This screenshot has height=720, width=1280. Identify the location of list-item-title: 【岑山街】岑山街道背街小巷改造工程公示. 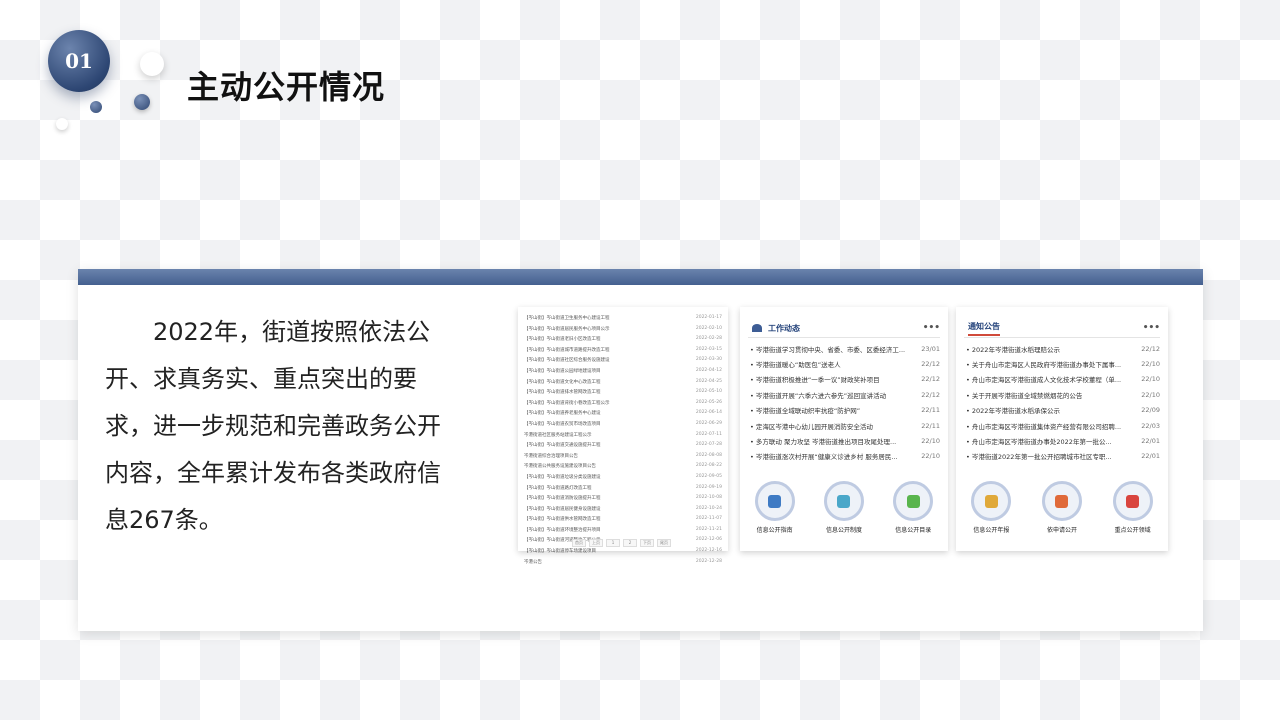
(567, 405).